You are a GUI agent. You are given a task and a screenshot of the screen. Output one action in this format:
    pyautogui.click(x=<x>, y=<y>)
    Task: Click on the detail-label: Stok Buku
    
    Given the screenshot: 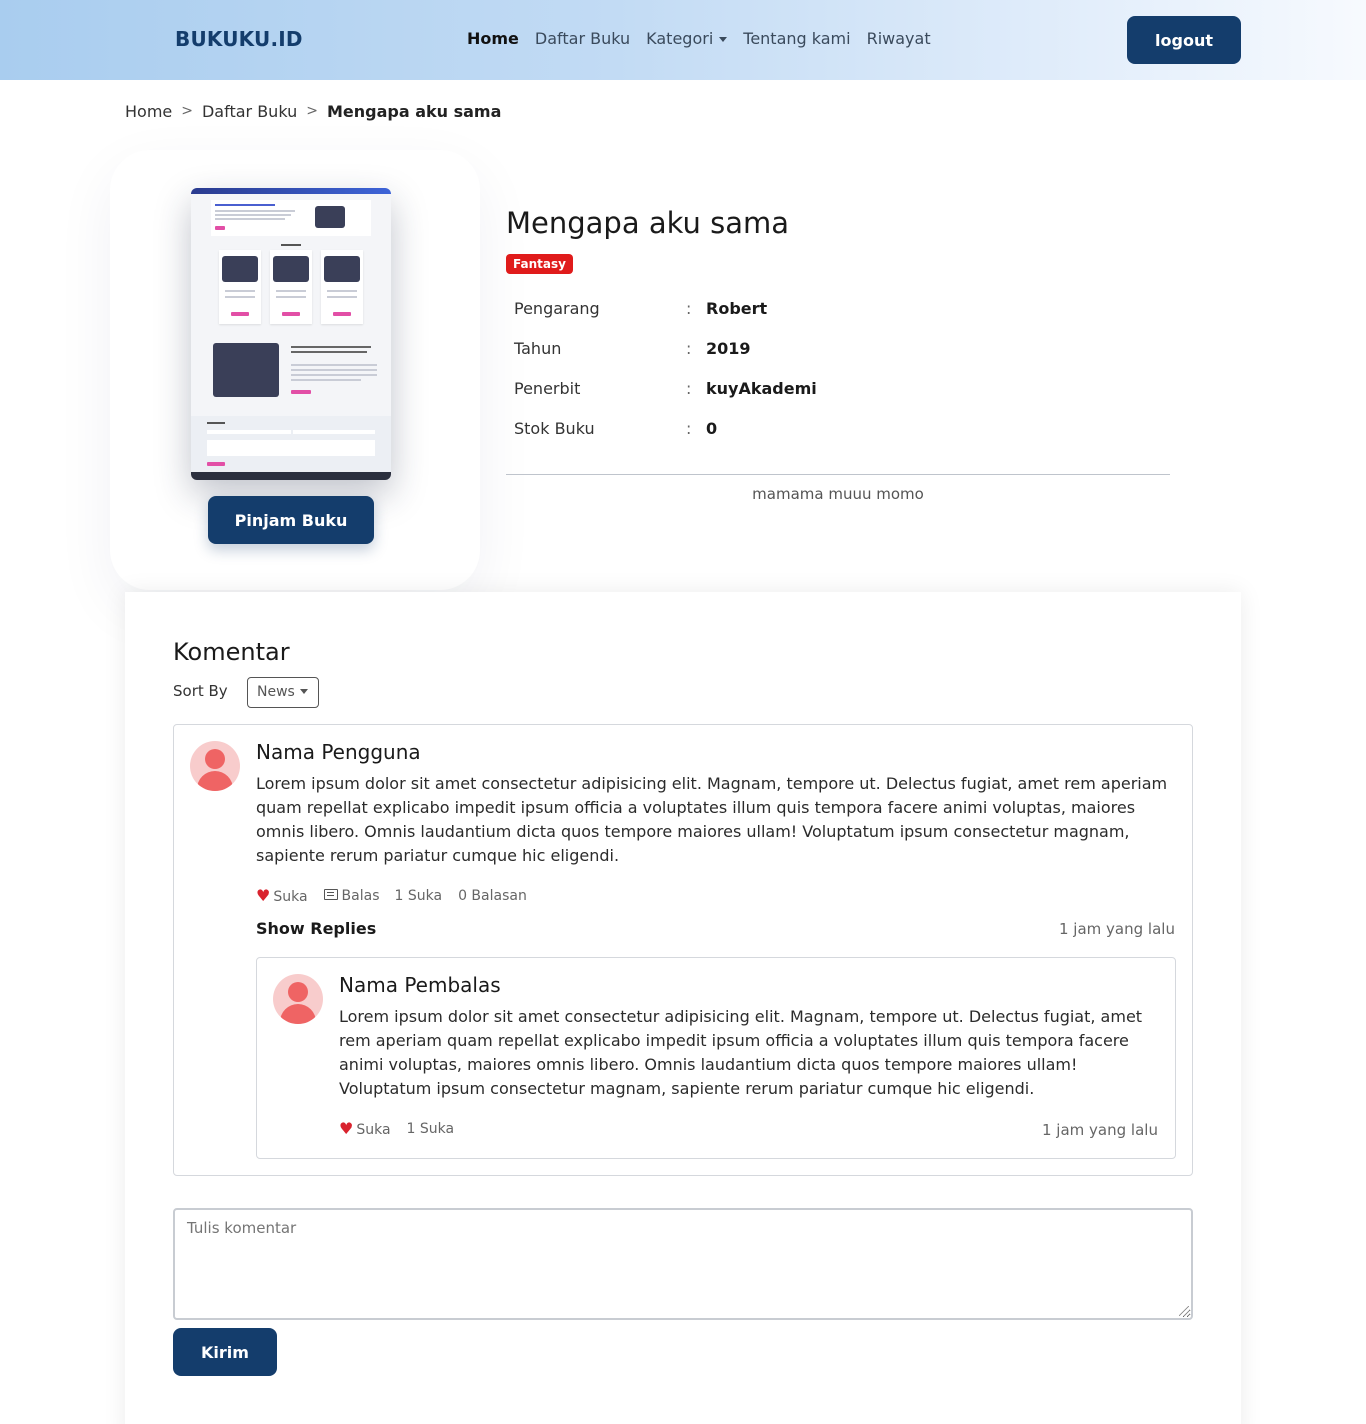 What is the action you would take?
    pyautogui.click(x=554, y=428)
    